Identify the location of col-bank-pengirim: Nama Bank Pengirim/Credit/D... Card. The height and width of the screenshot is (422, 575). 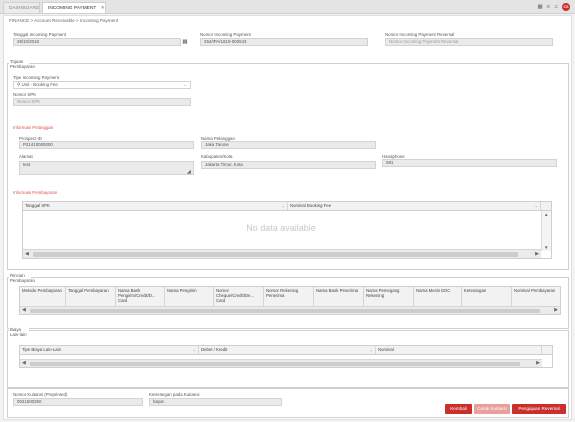
(140, 297).